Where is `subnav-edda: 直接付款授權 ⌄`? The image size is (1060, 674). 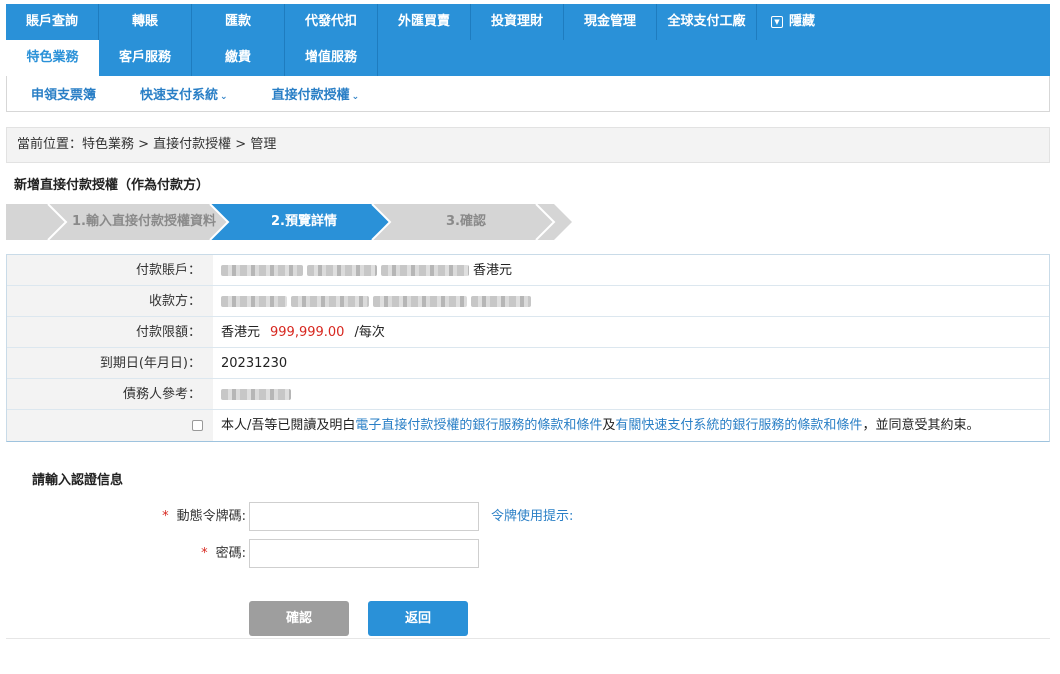 subnav-edda: 直接付款授權 ⌄ is located at coordinates (316, 93).